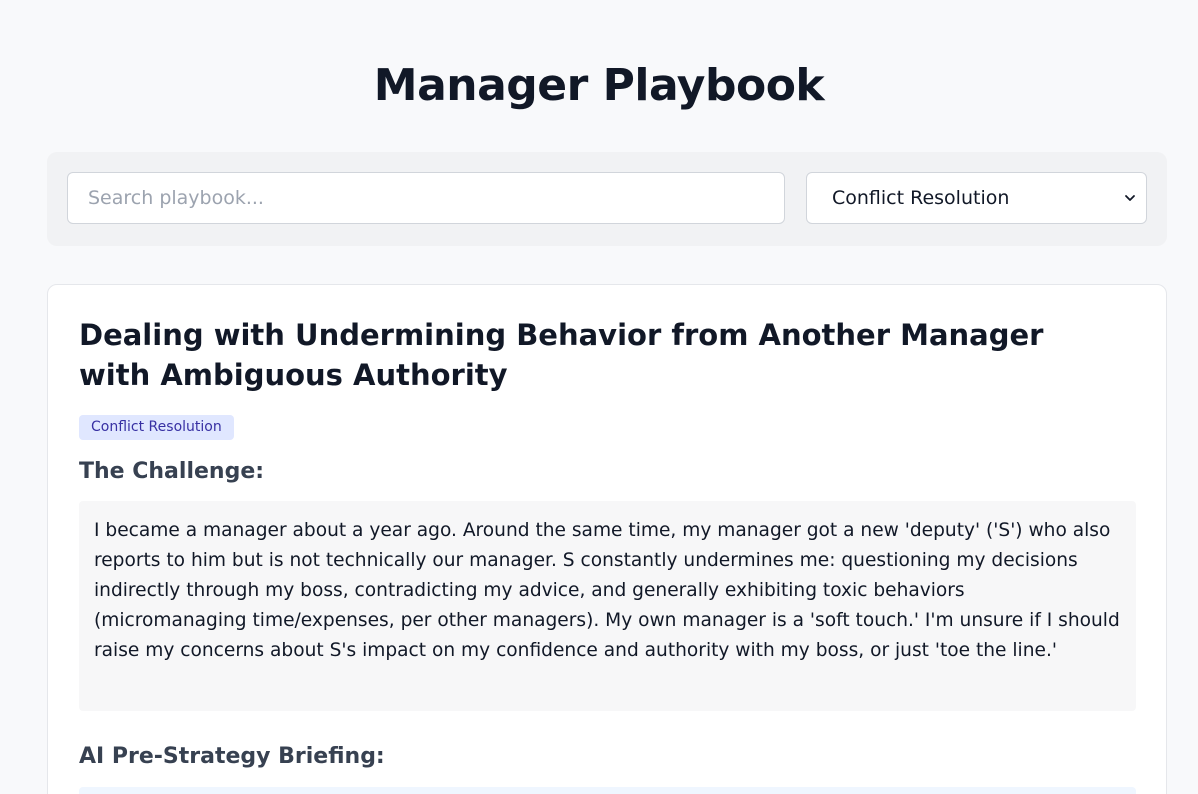  What do you see at coordinates (156, 427) in the screenshot?
I see `category-tag: Conflict Resolution` at bounding box center [156, 427].